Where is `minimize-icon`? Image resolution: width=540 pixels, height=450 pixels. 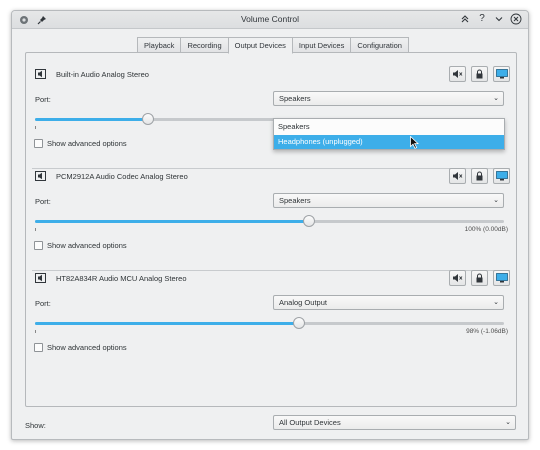
minimize-icon is located at coordinates (499, 19).